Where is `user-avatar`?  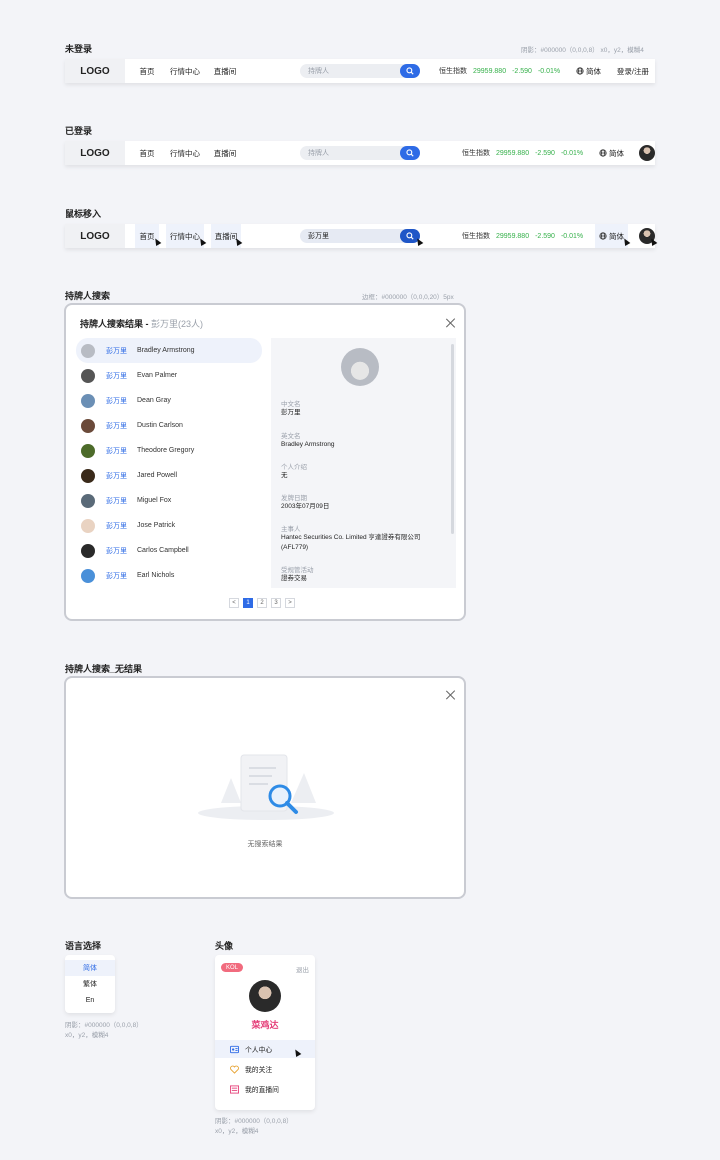 user-avatar is located at coordinates (647, 153).